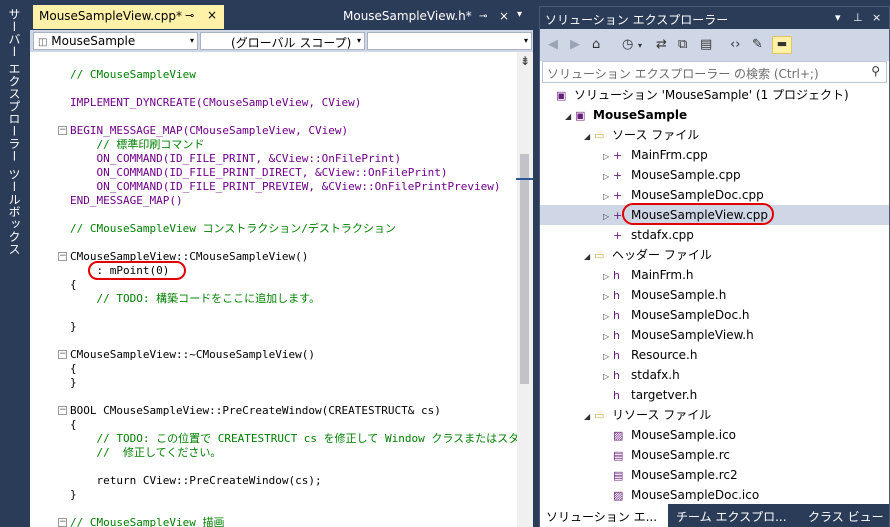  I want to click on scope-selector: (グローバル スコープ) ▾, so click(282, 41).